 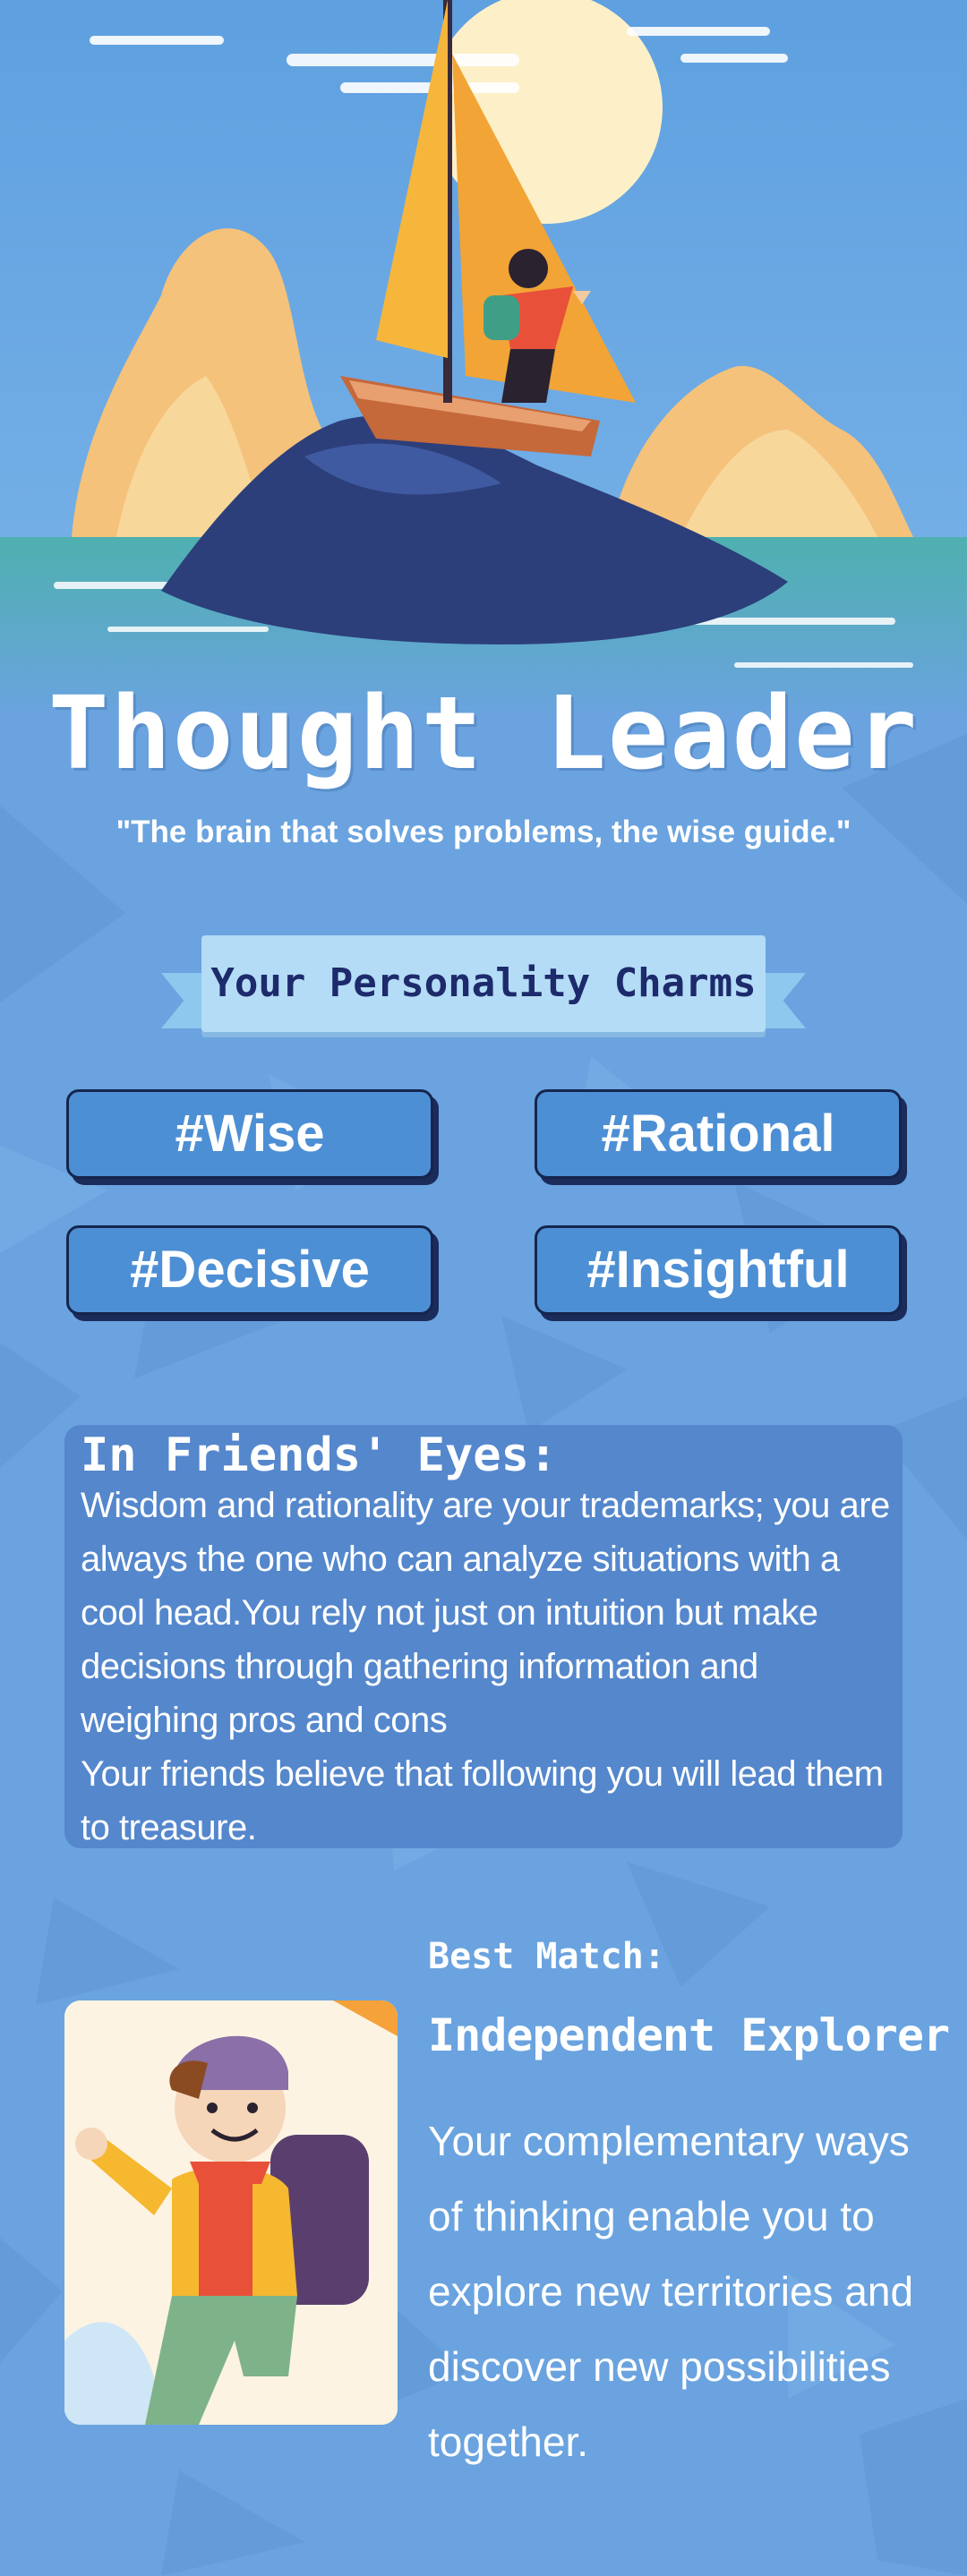 I want to click on friends-eyes-heading: In Friends' Eyes:, so click(x=319, y=1455).